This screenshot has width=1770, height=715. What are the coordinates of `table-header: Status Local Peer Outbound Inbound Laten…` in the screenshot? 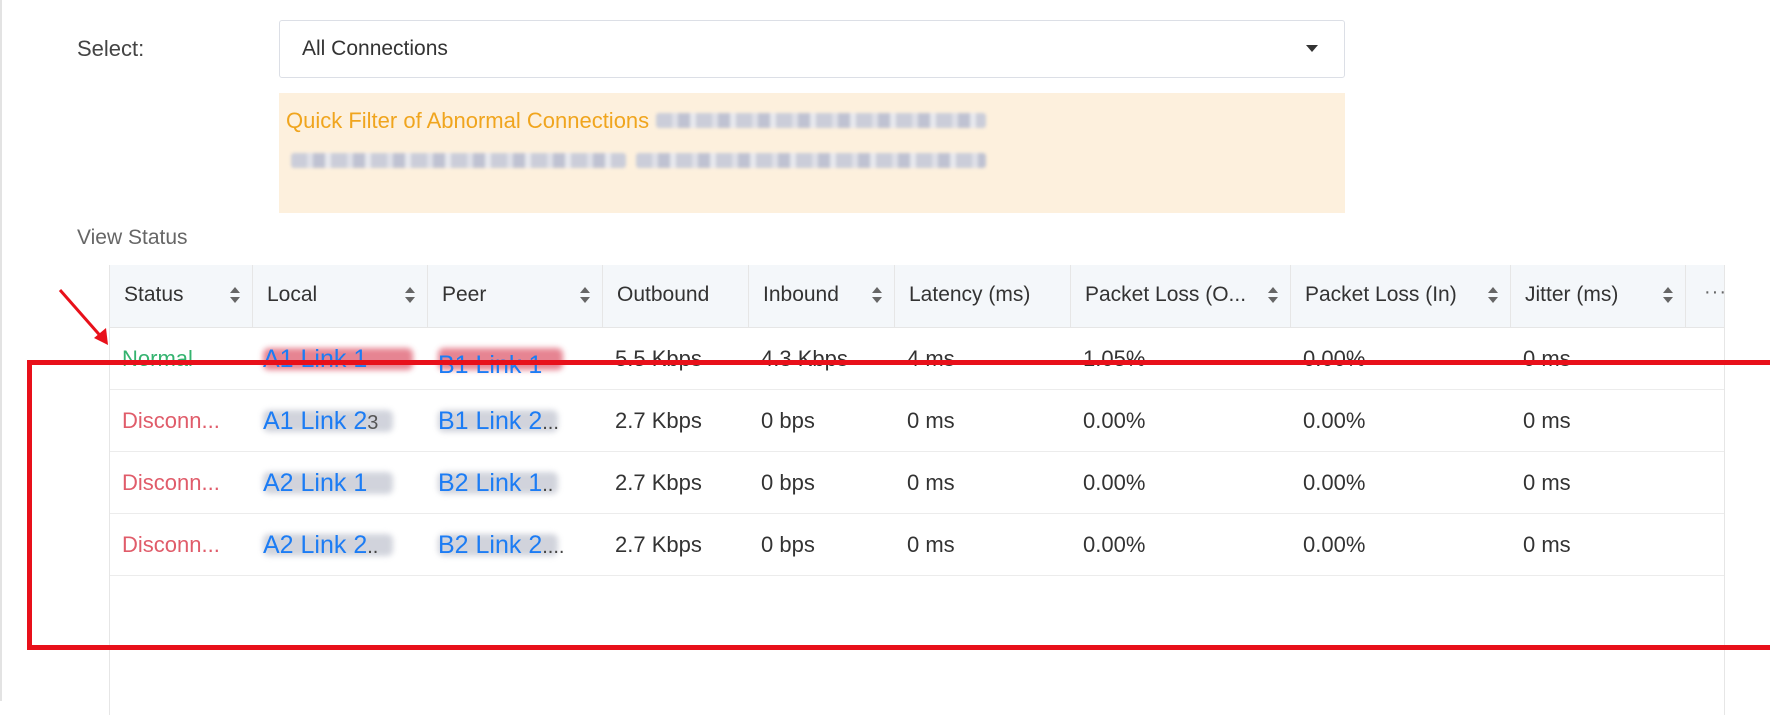 It's located at (918, 296).